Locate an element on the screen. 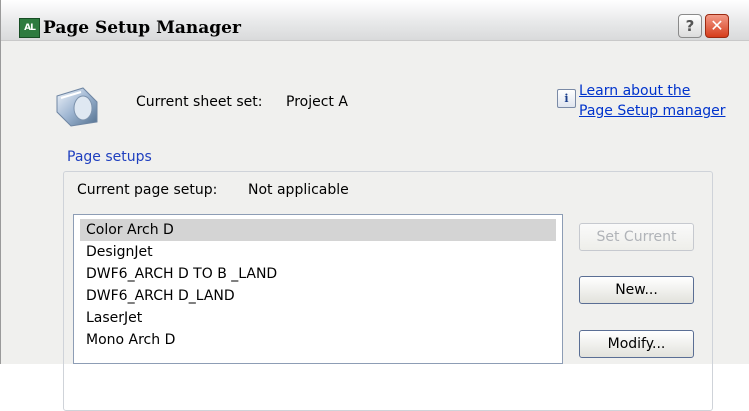 This screenshot has height=411, width=749. close-button: ✕ is located at coordinates (717, 26).